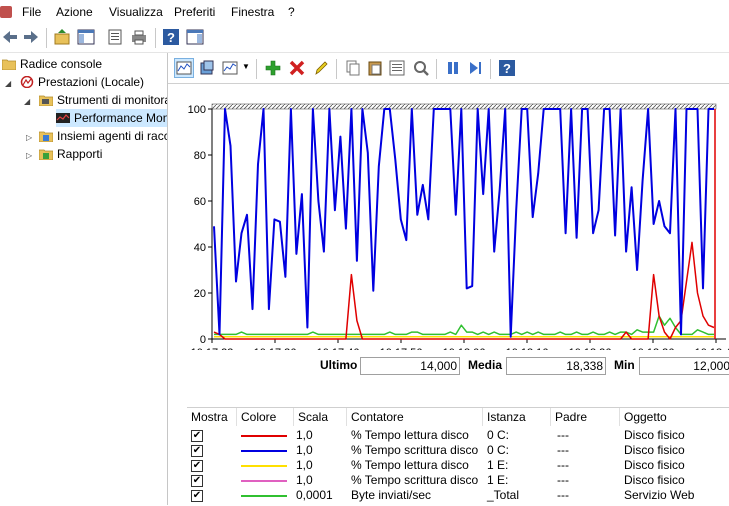  I want to click on y-tick-label: 0, so click(203, 340).